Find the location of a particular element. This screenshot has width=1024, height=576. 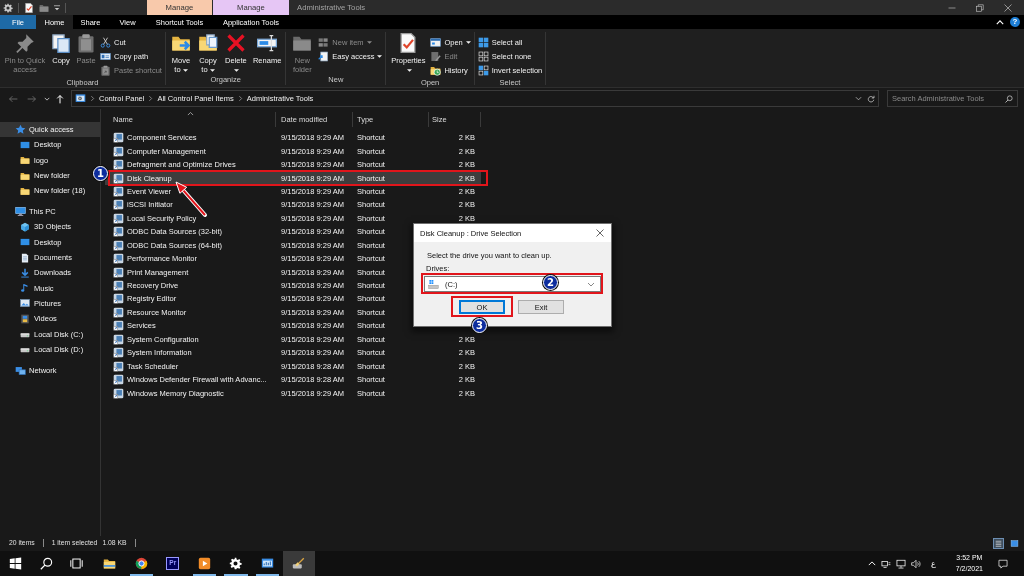

star-icon is located at coordinates (20, 130).